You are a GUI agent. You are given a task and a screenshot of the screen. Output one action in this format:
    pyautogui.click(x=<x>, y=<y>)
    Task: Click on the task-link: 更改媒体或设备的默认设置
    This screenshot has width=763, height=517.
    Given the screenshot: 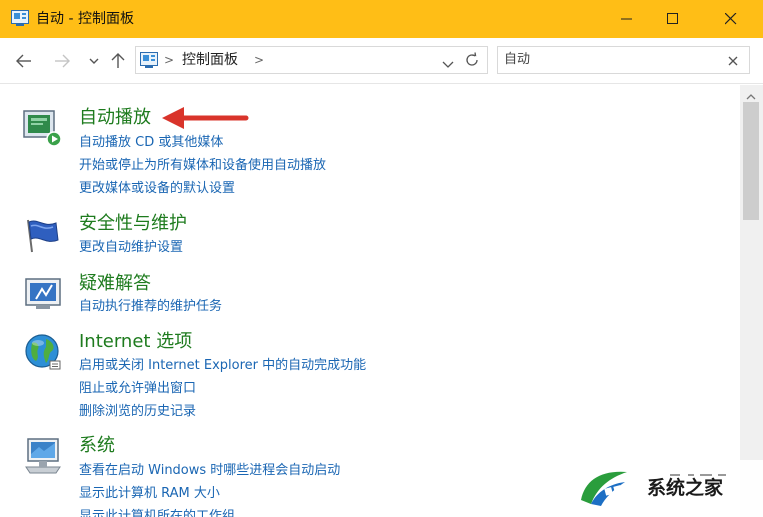 What is the action you would take?
    pyautogui.click(x=157, y=188)
    